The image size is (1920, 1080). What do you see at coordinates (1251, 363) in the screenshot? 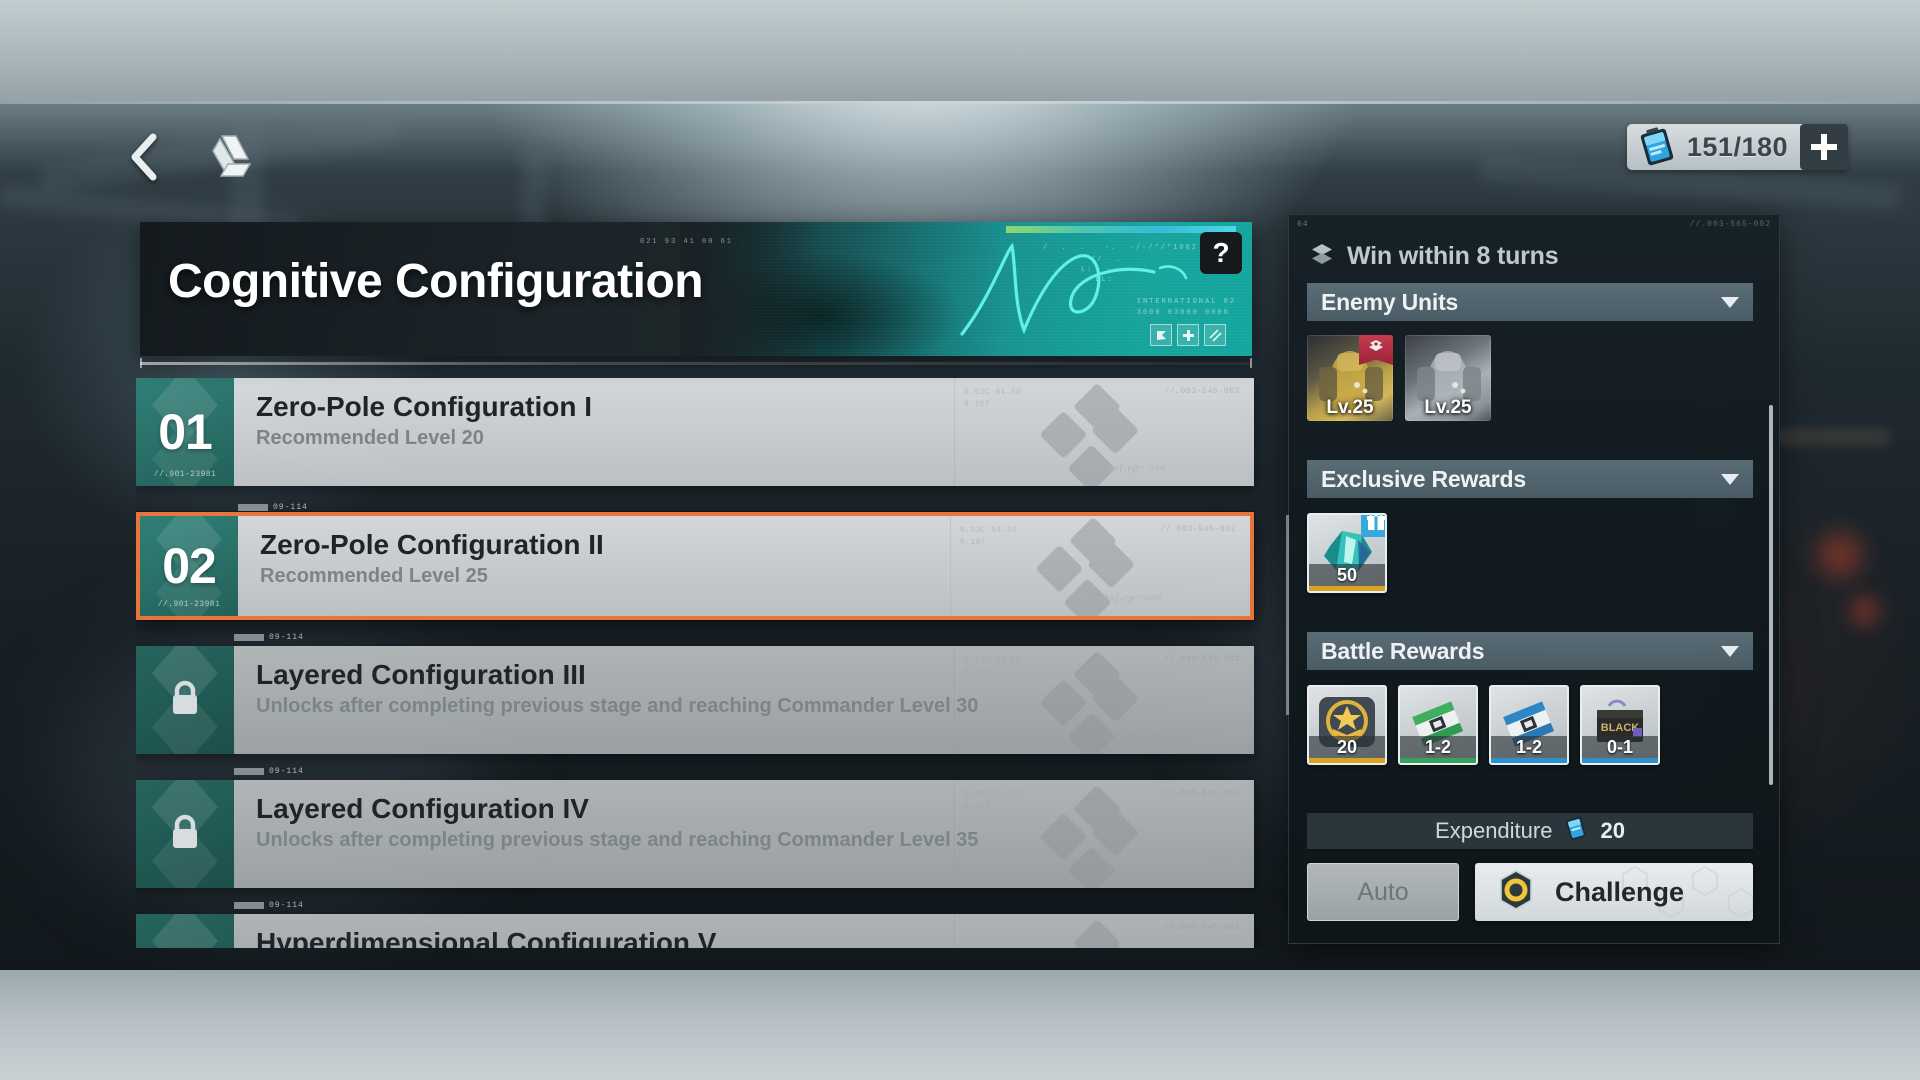
I see `banner-tick-right` at bounding box center [1251, 363].